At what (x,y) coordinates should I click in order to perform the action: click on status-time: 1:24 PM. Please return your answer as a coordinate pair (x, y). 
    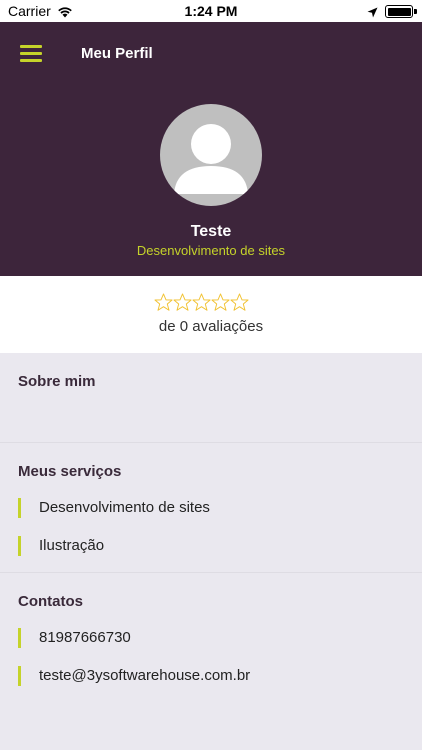
    Looking at the image, I should click on (211, 11).